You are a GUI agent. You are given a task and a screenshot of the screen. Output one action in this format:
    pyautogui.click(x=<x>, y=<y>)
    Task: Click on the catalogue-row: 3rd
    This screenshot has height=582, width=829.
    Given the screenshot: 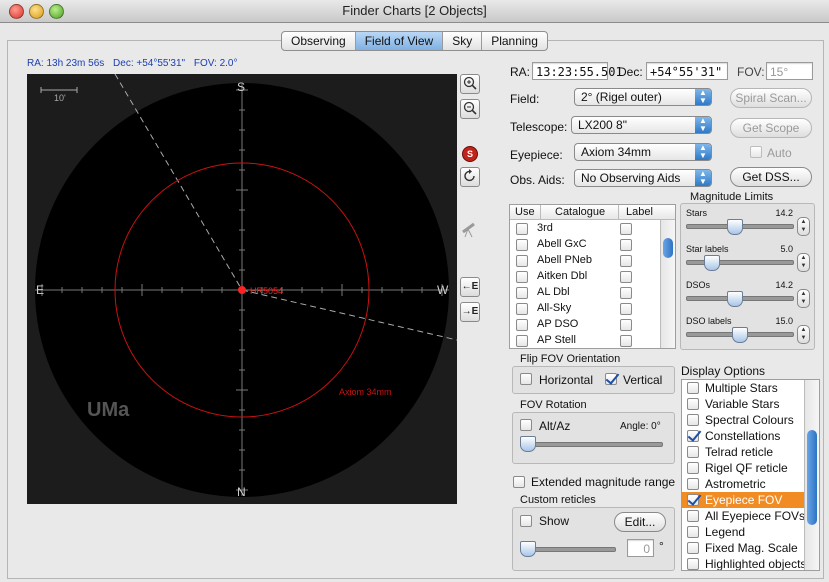 What is the action you would take?
    pyautogui.click(x=585, y=229)
    